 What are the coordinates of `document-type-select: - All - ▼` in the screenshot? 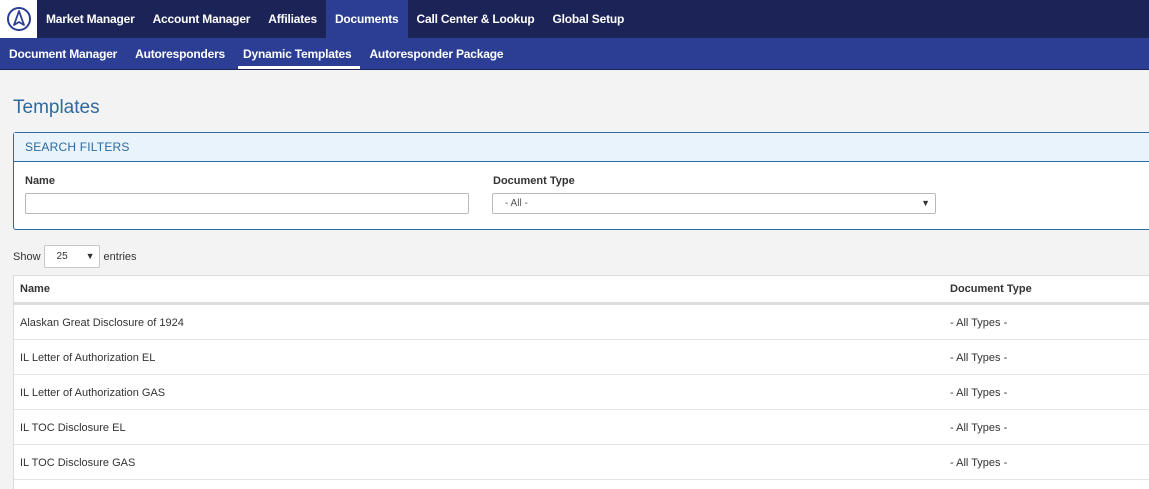 It's located at (714, 203).